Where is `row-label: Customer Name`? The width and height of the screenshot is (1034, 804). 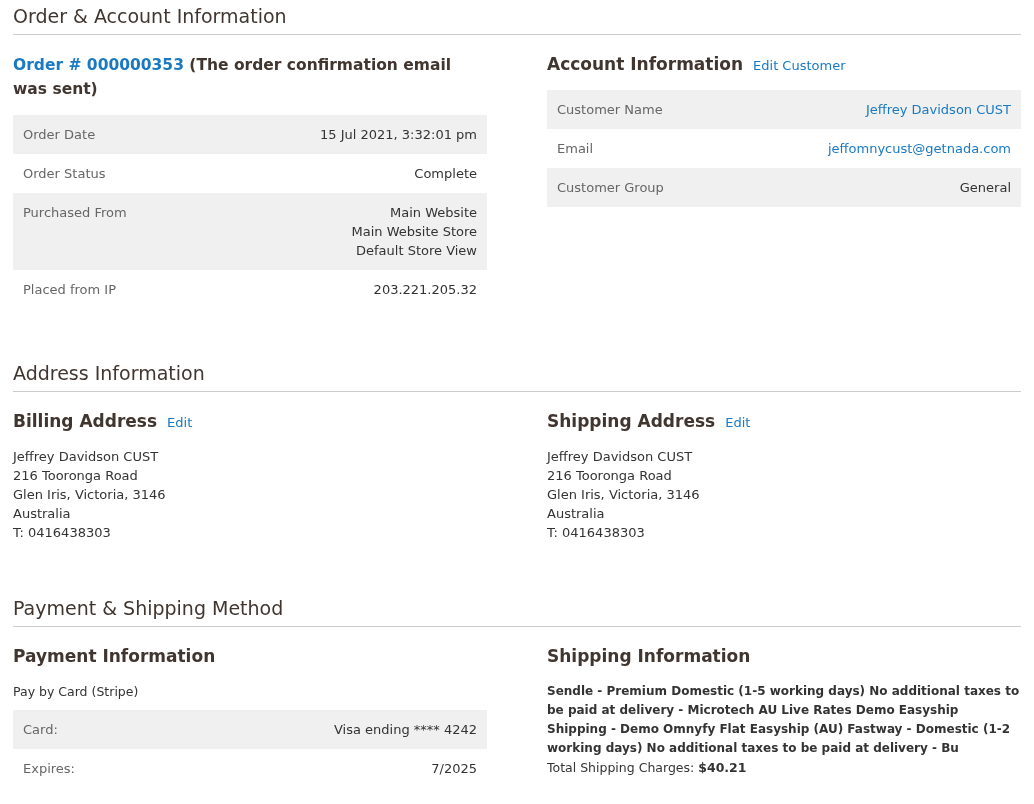
row-label: Customer Name is located at coordinates (610, 110).